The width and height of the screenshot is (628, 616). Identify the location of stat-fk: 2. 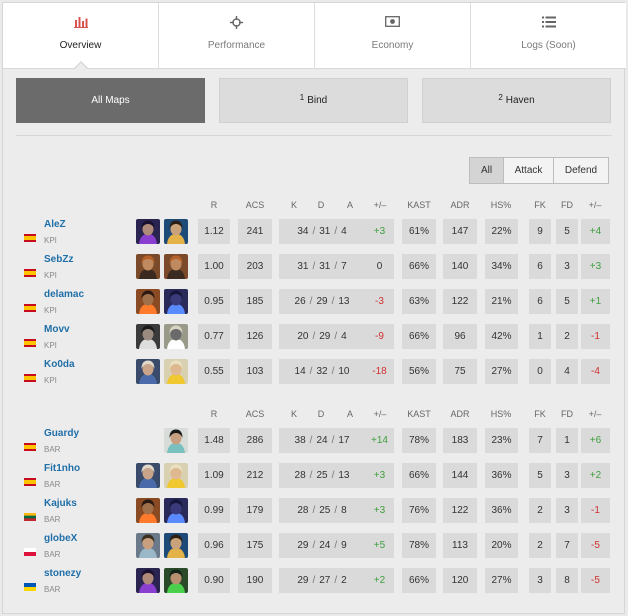
(540, 510).